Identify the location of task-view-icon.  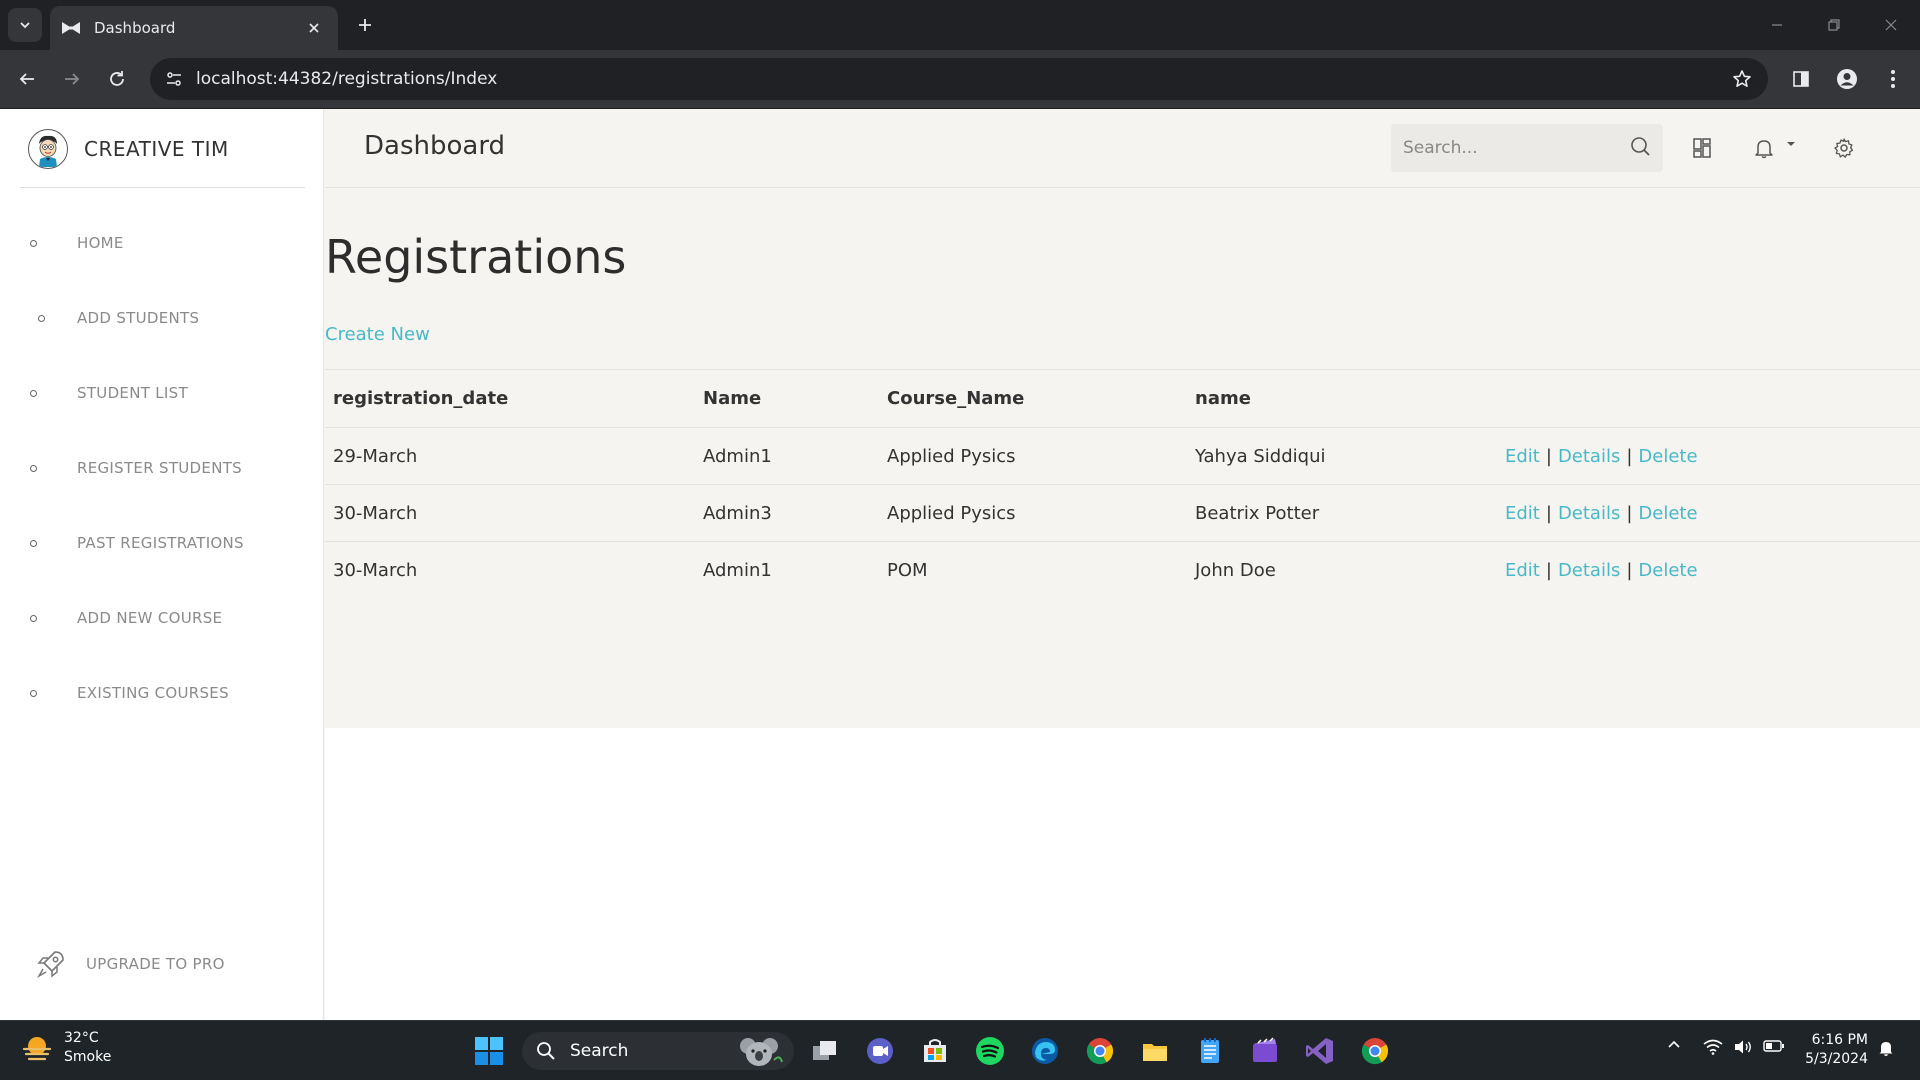
(825, 1051).